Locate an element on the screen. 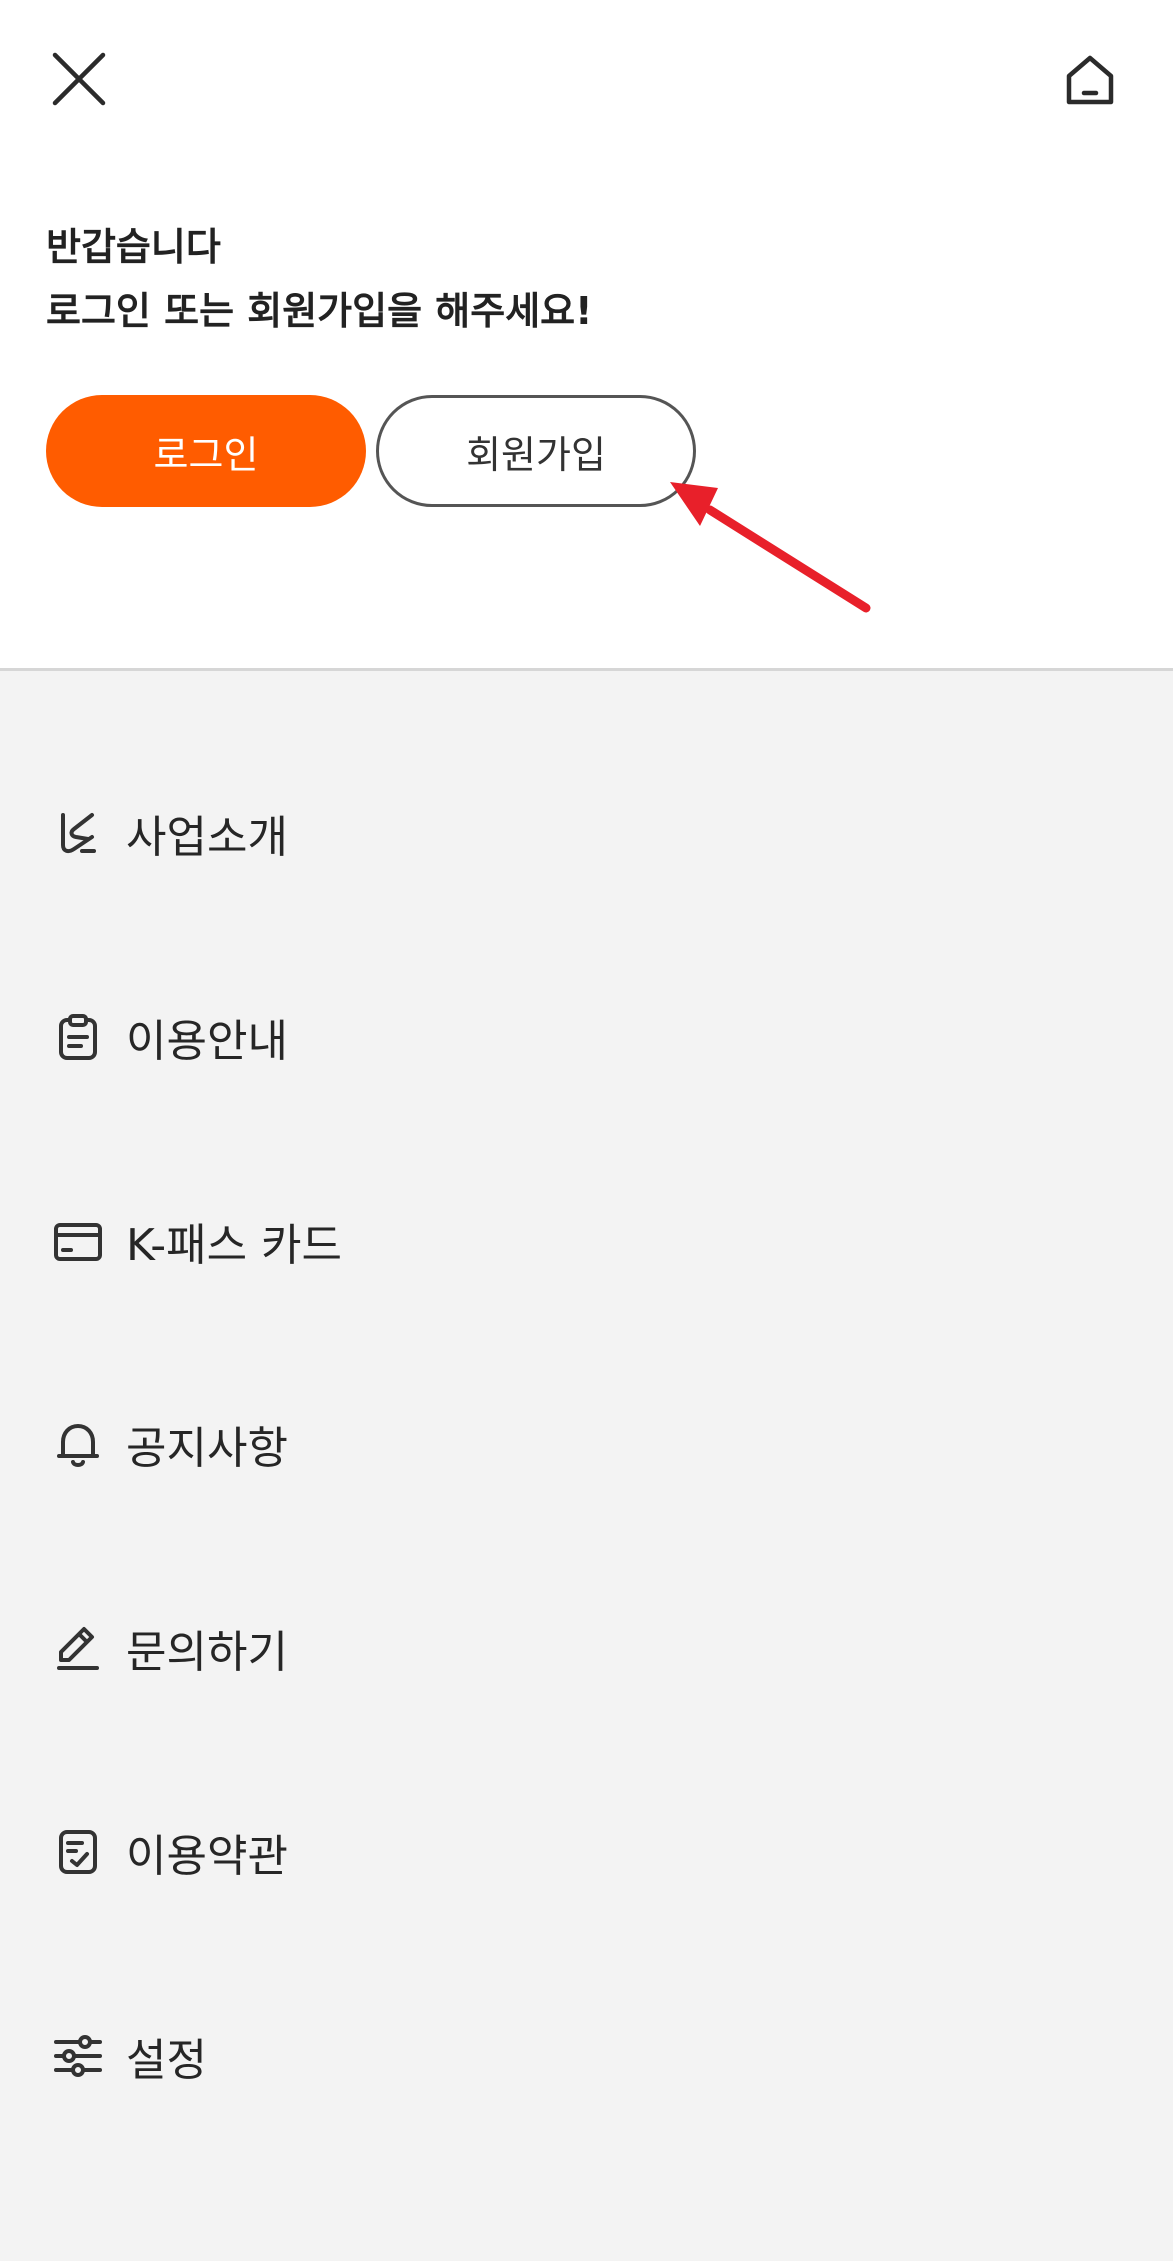  menu-item-label: 설정 is located at coordinates (166, 2060).